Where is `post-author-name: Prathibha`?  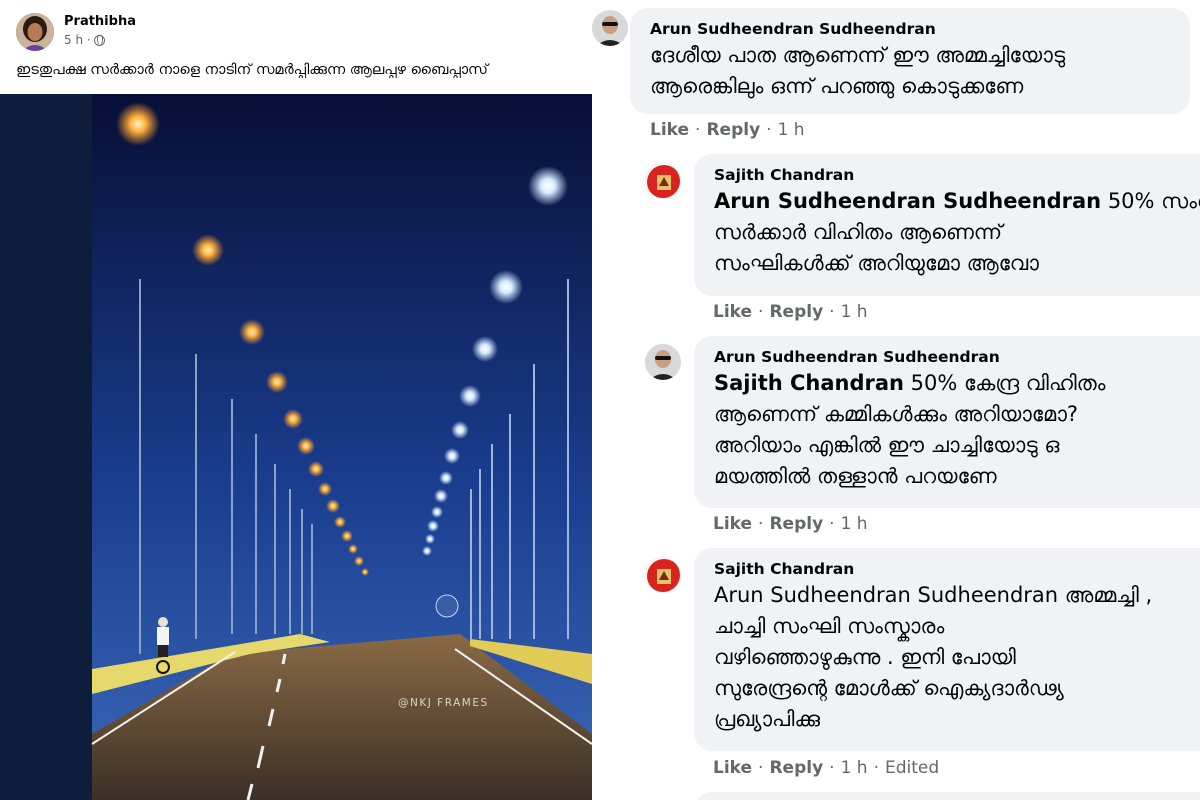 post-author-name: Prathibha is located at coordinates (100, 21).